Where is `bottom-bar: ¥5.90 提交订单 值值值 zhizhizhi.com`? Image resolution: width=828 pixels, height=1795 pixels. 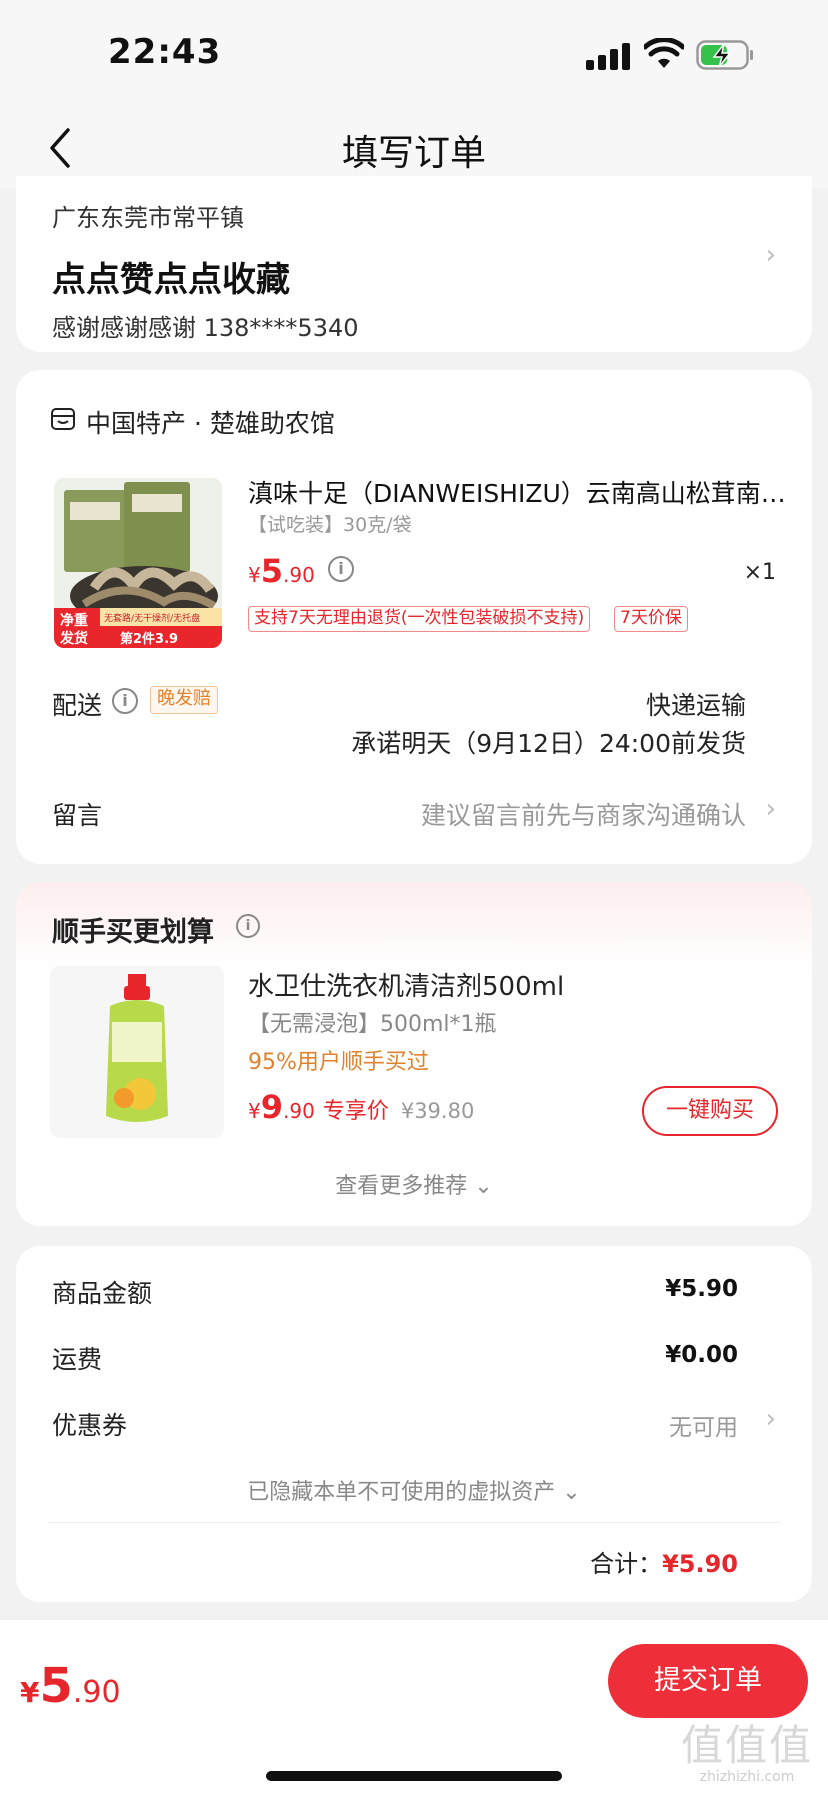 bottom-bar: ¥5.90 提交订单 值值值 zhizhizhi.com is located at coordinates (414, 1707).